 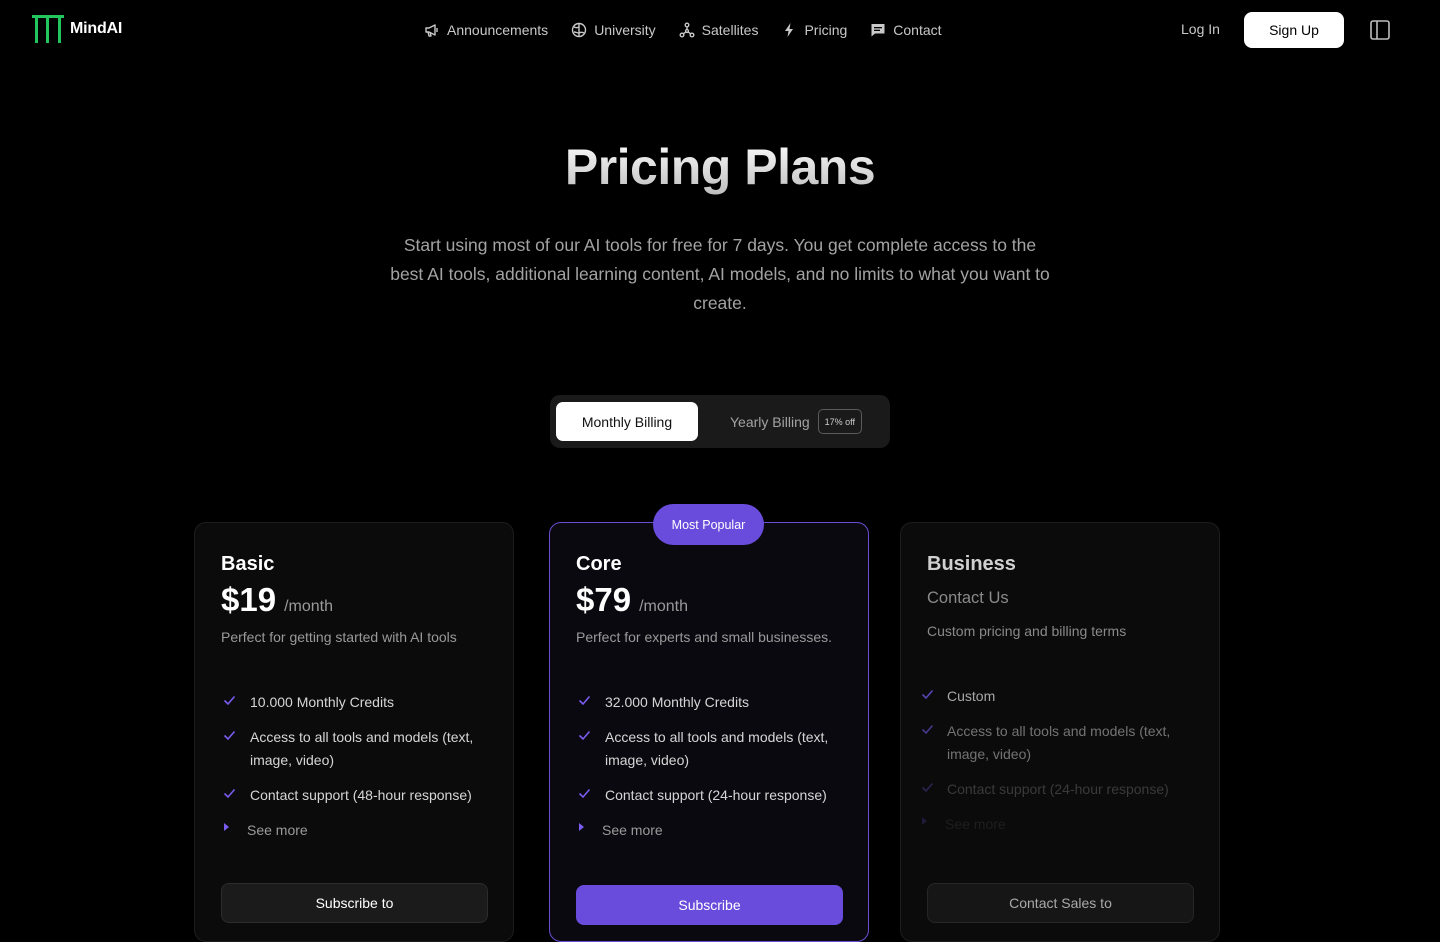 I want to click on price-amount: $19, so click(x=249, y=599).